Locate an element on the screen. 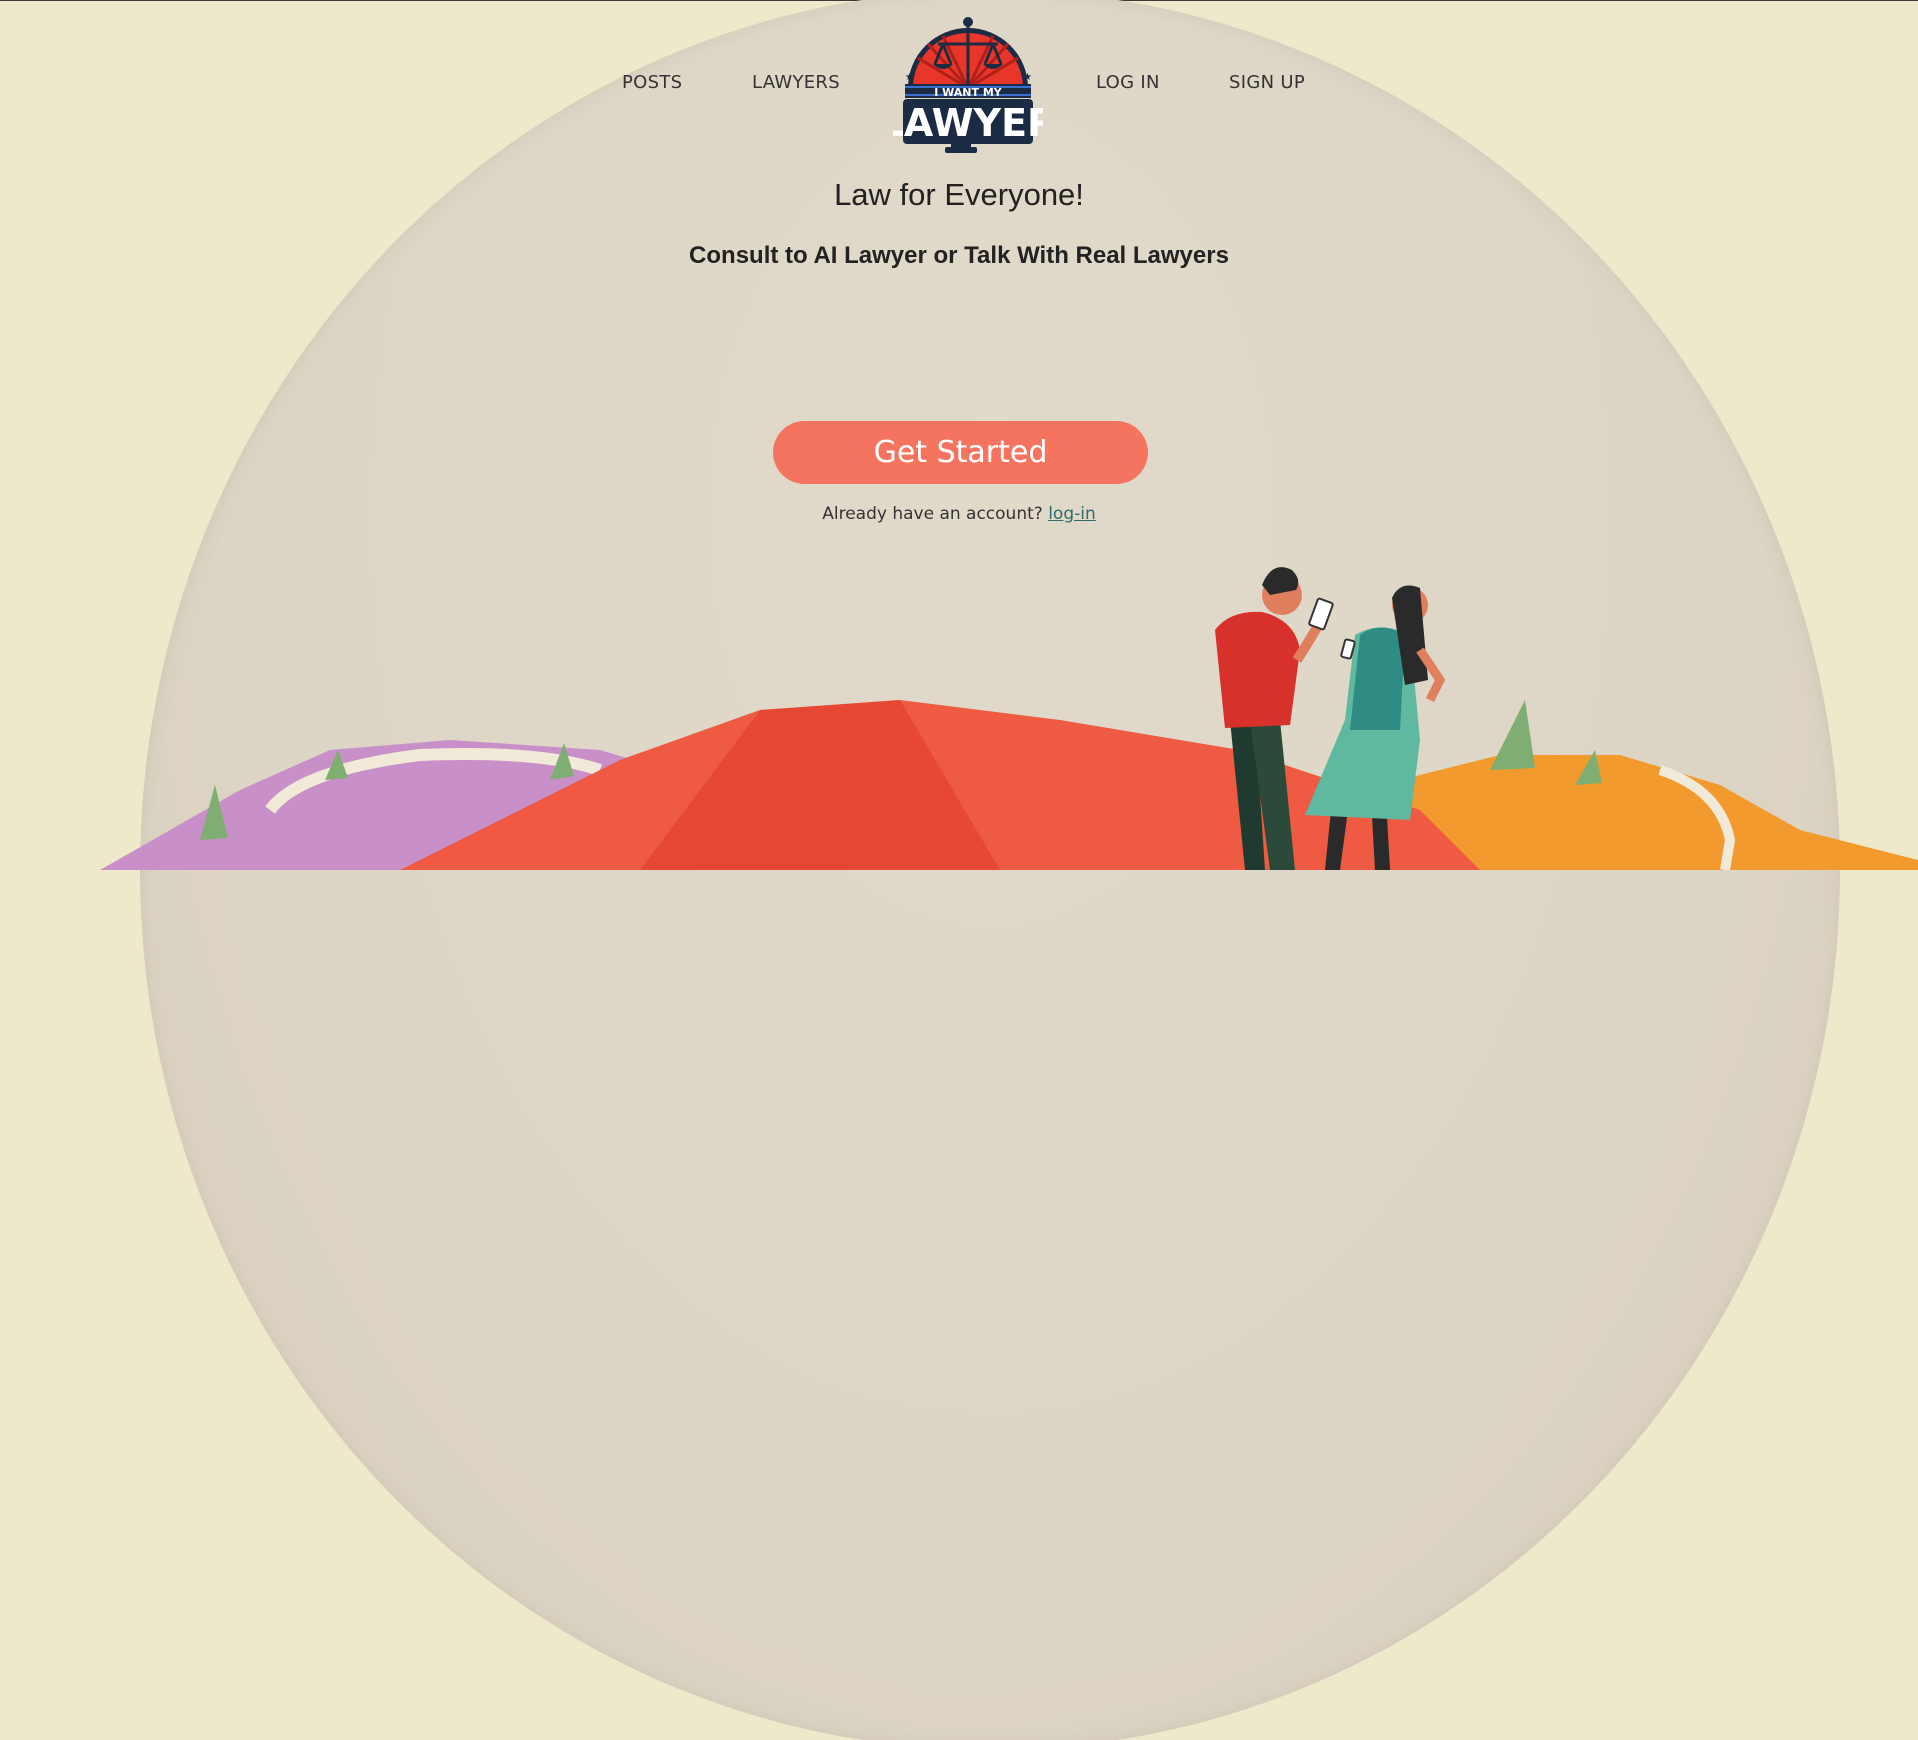 This screenshot has height=1740, width=1918. logo-line2: LAWYER is located at coordinates (968, 123).